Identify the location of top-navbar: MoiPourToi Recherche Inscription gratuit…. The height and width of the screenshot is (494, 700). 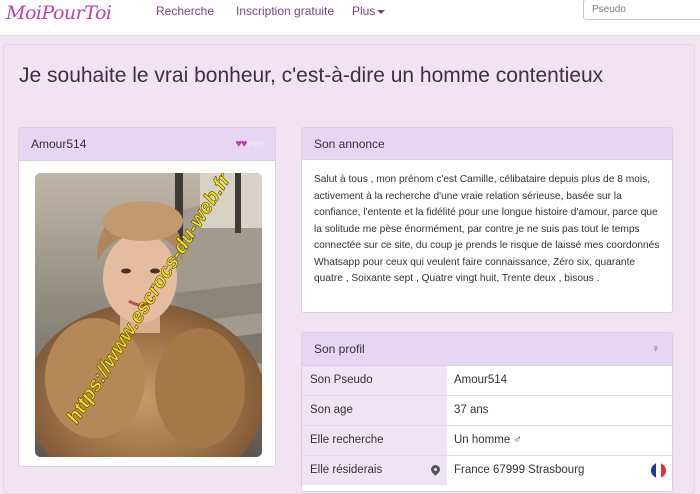
(350, 18).